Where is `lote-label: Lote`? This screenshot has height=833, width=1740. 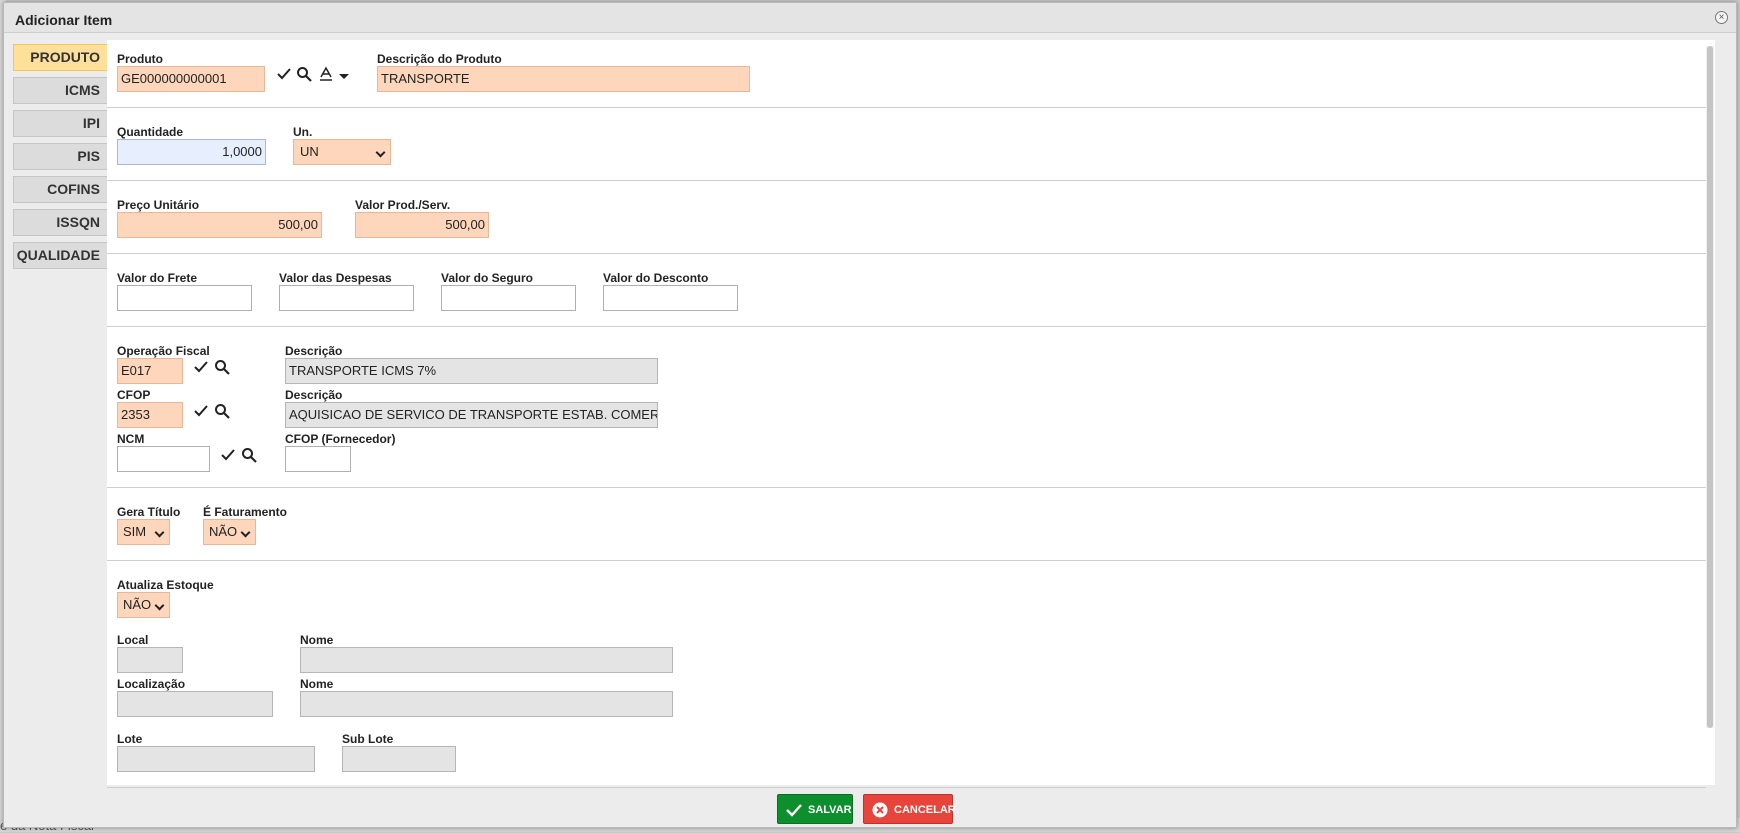
lote-label: Lote is located at coordinates (130, 739).